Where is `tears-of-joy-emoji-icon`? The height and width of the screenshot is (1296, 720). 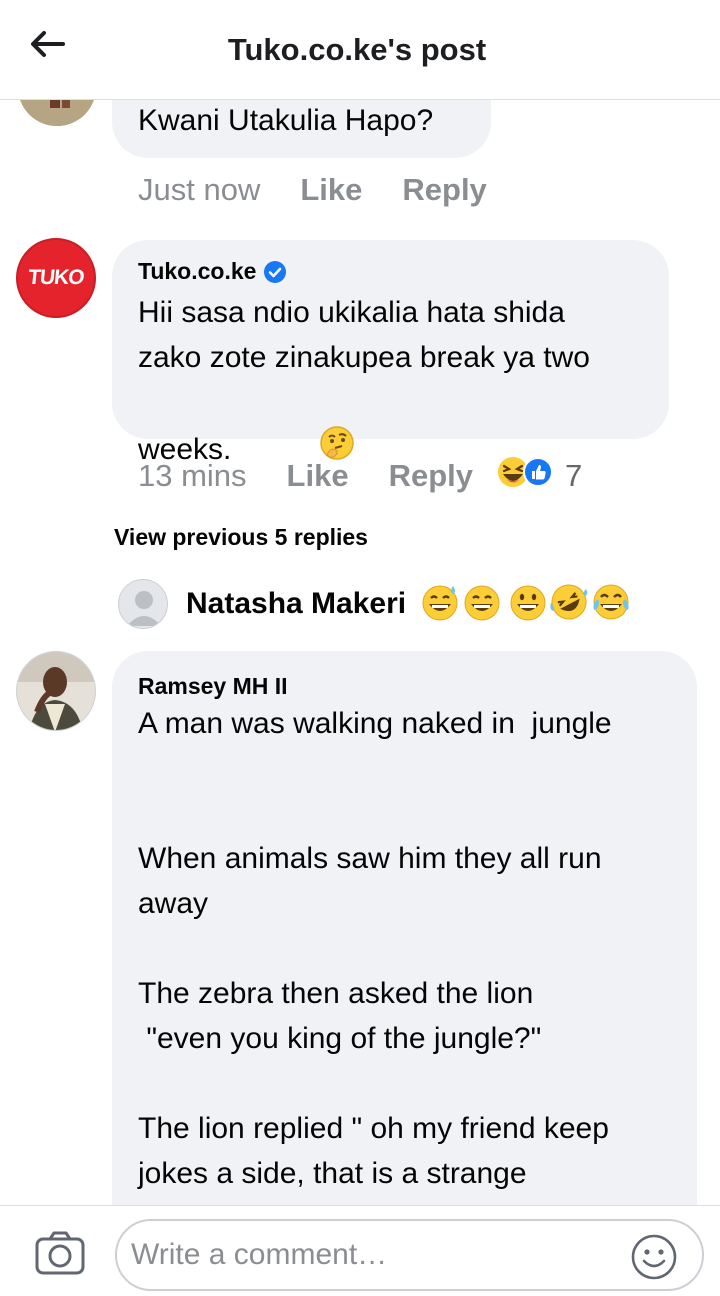
tears-of-joy-emoji-icon is located at coordinates (611, 604).